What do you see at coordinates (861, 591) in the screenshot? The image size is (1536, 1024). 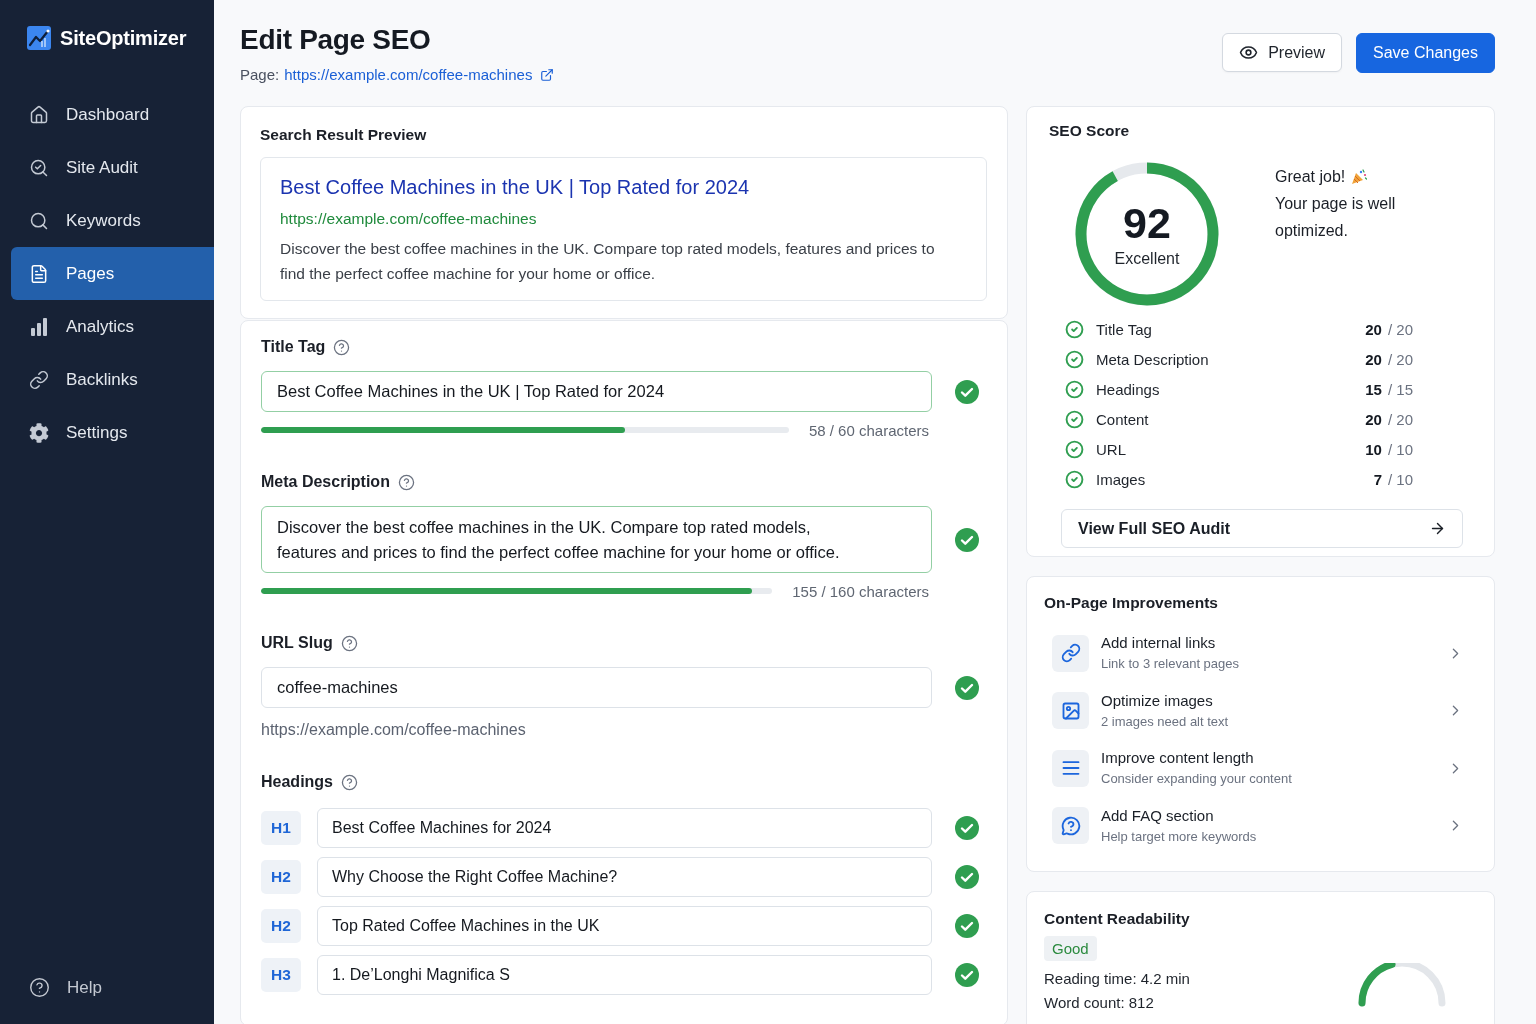 I see `character-count: 155 / 160 characters` at bounding box center [861, 591].